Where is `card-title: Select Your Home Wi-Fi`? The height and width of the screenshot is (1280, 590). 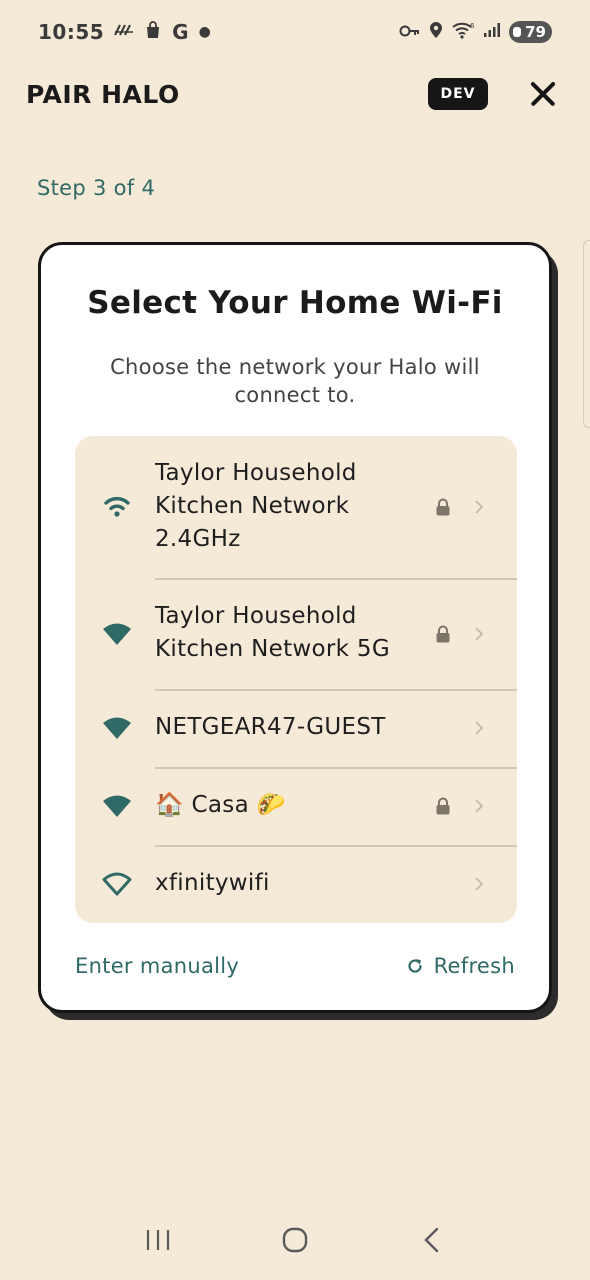 card-title: Select Your Home Wi-Fi is located at coordinates (295, 303).